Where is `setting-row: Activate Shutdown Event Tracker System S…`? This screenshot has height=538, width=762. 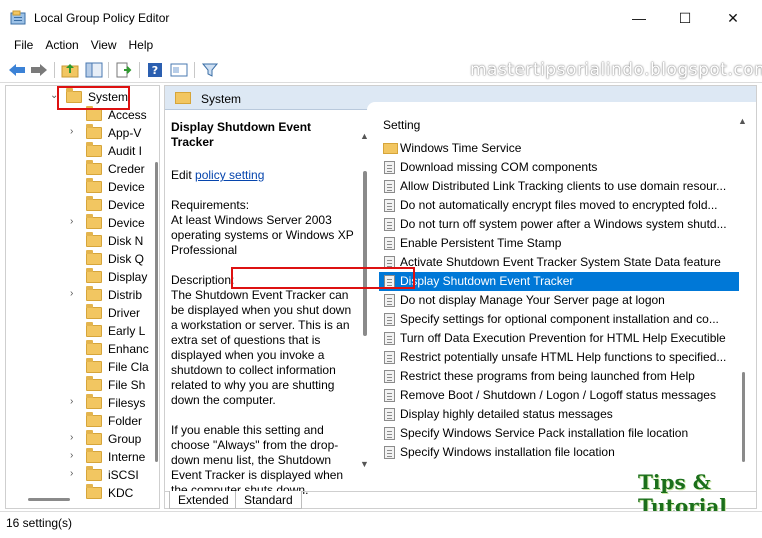 setting-row: Activate Shutdown Event Tracker System S… is located at coordinates (559, 262).